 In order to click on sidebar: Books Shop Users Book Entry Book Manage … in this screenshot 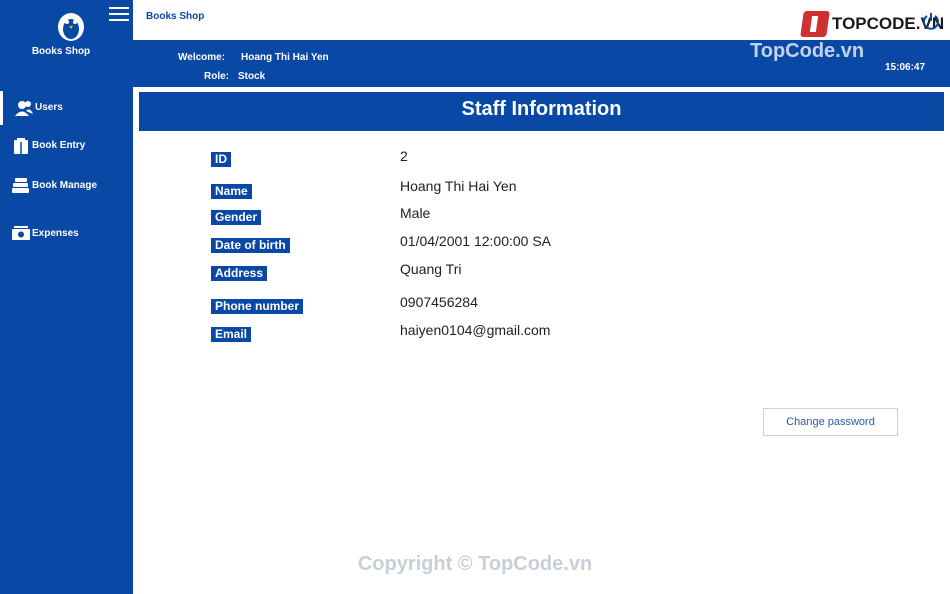, I will do `click(66, 297)`.